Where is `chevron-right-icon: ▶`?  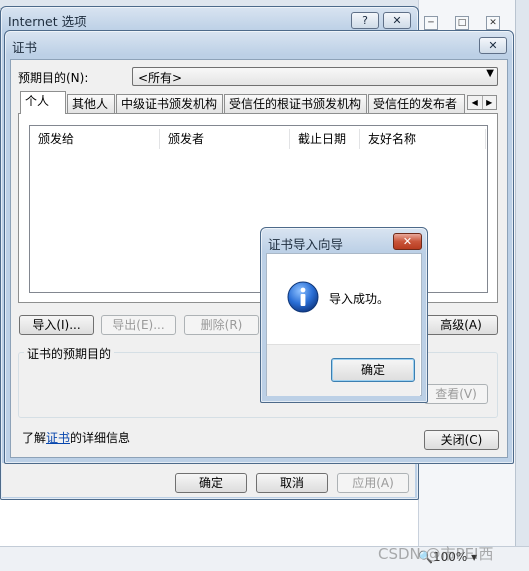
chevron-right-icon: ▶ is located at coordinates (490, 102).